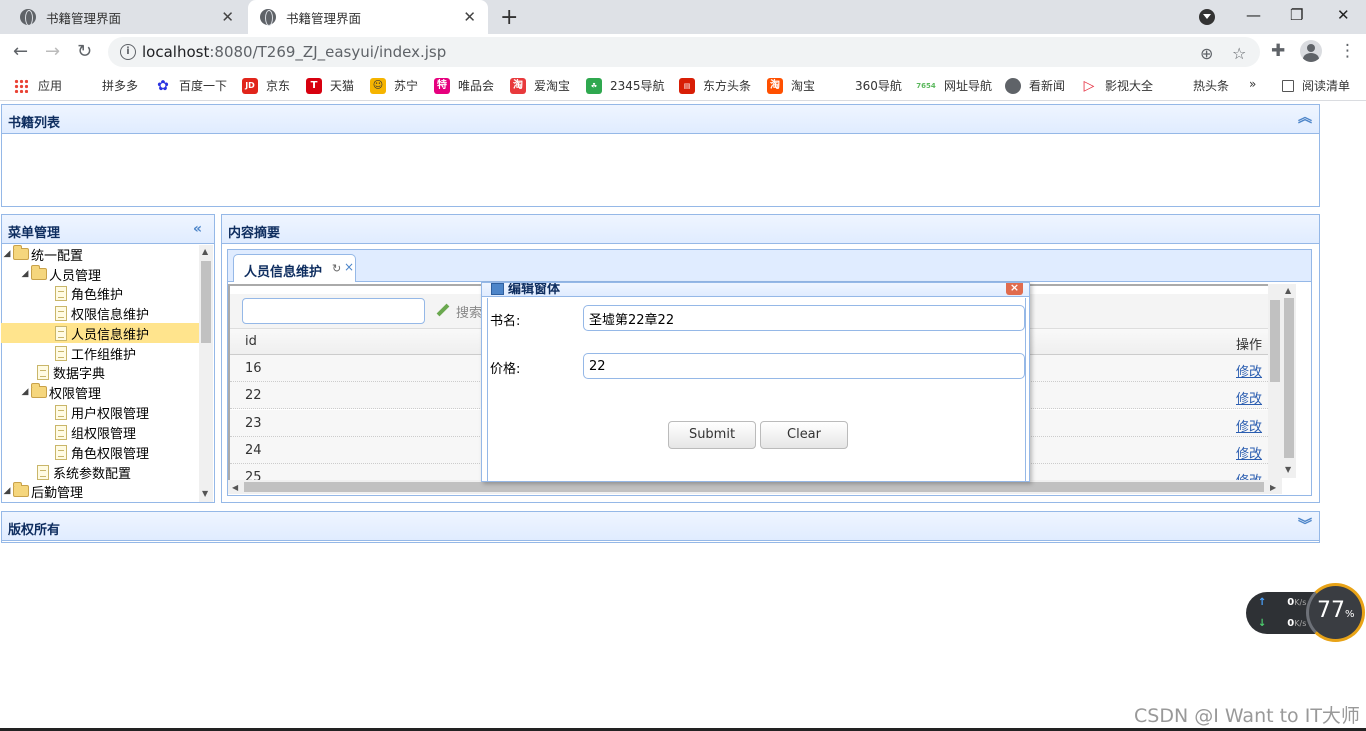 The image size is (1366, 731). What do you see at coordinates (509, 17) in the screenshot?
I see `new-tab-button: +` at bounding box center [509, 17].